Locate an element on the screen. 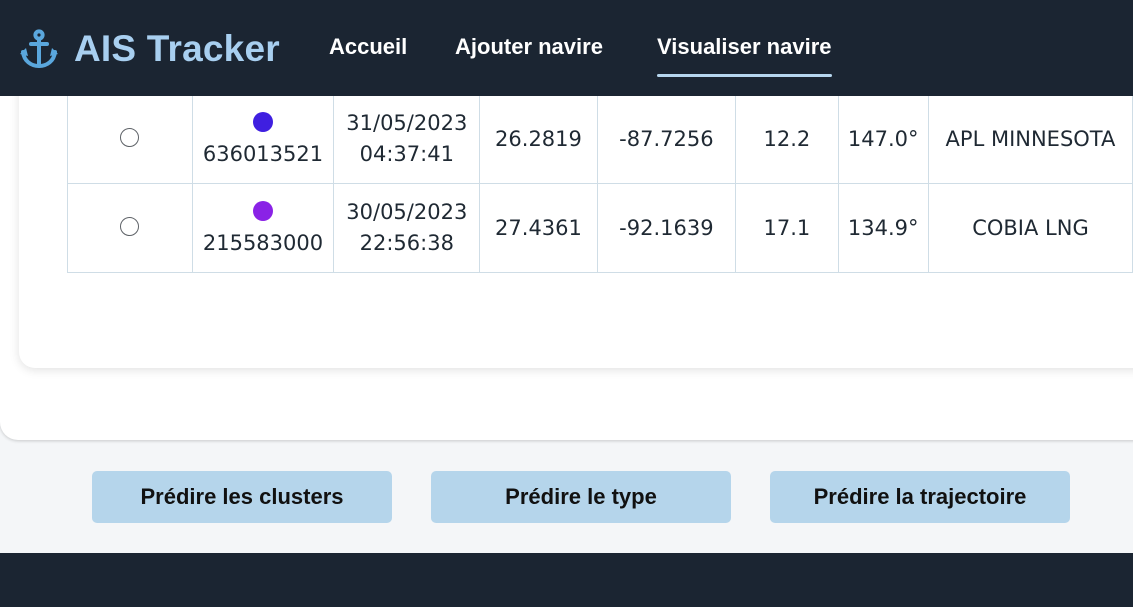  speed: 12.2 is located at coordinates (787, 139).